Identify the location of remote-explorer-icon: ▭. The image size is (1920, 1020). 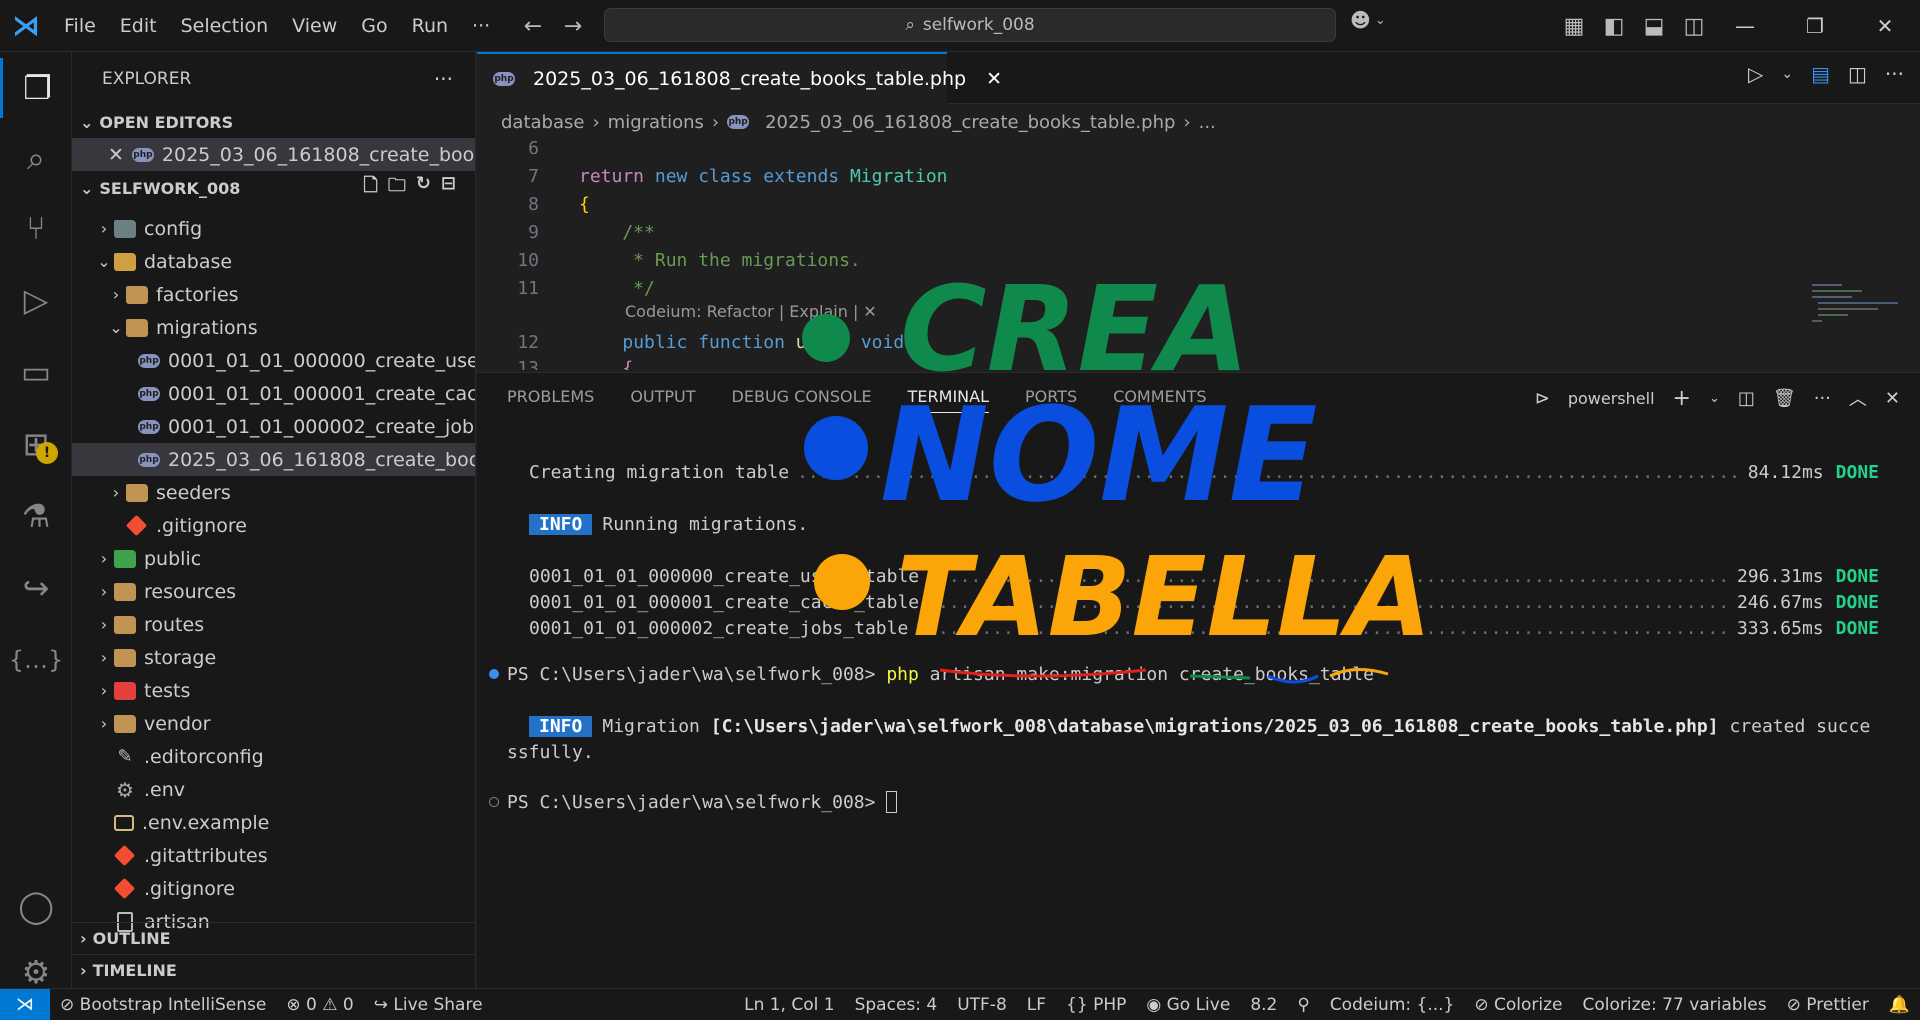
(36, 372).